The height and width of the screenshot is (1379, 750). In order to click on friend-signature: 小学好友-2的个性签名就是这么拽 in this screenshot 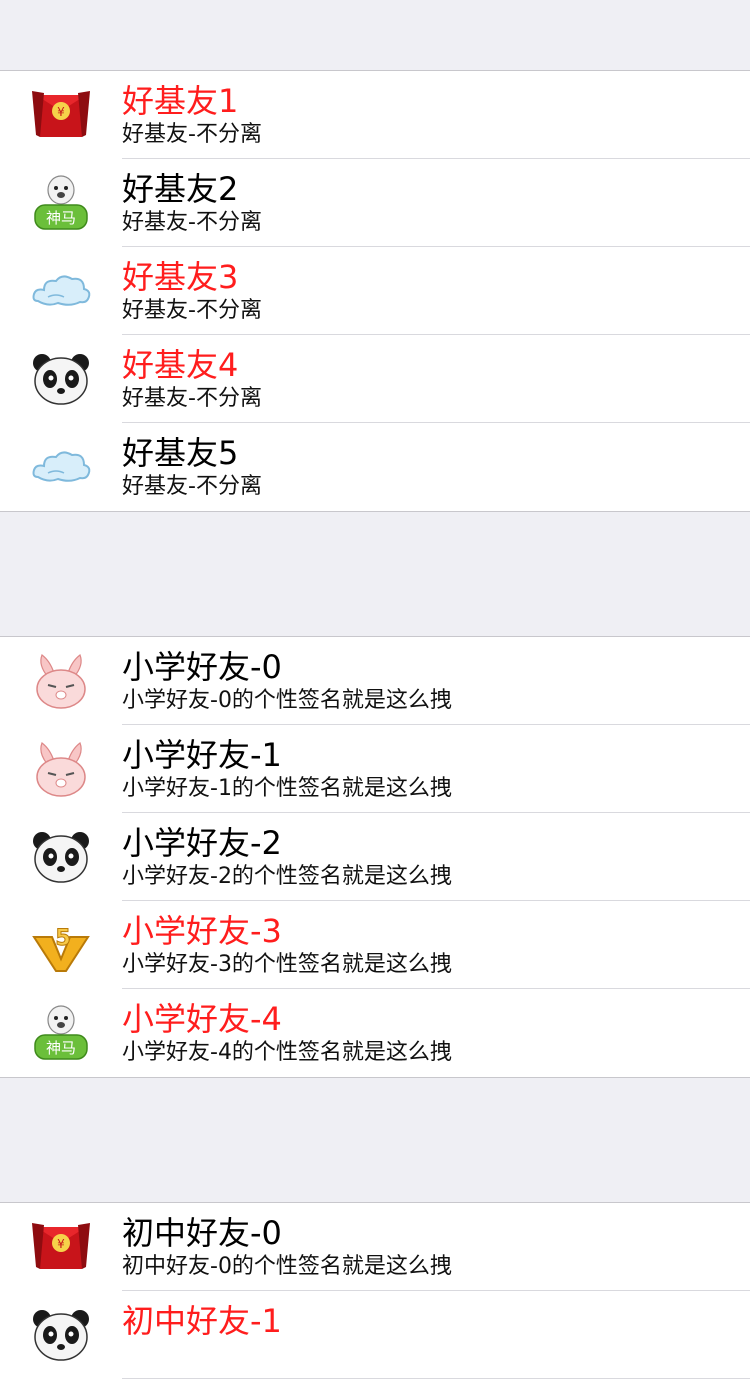, I will do `click(287, 876)`.